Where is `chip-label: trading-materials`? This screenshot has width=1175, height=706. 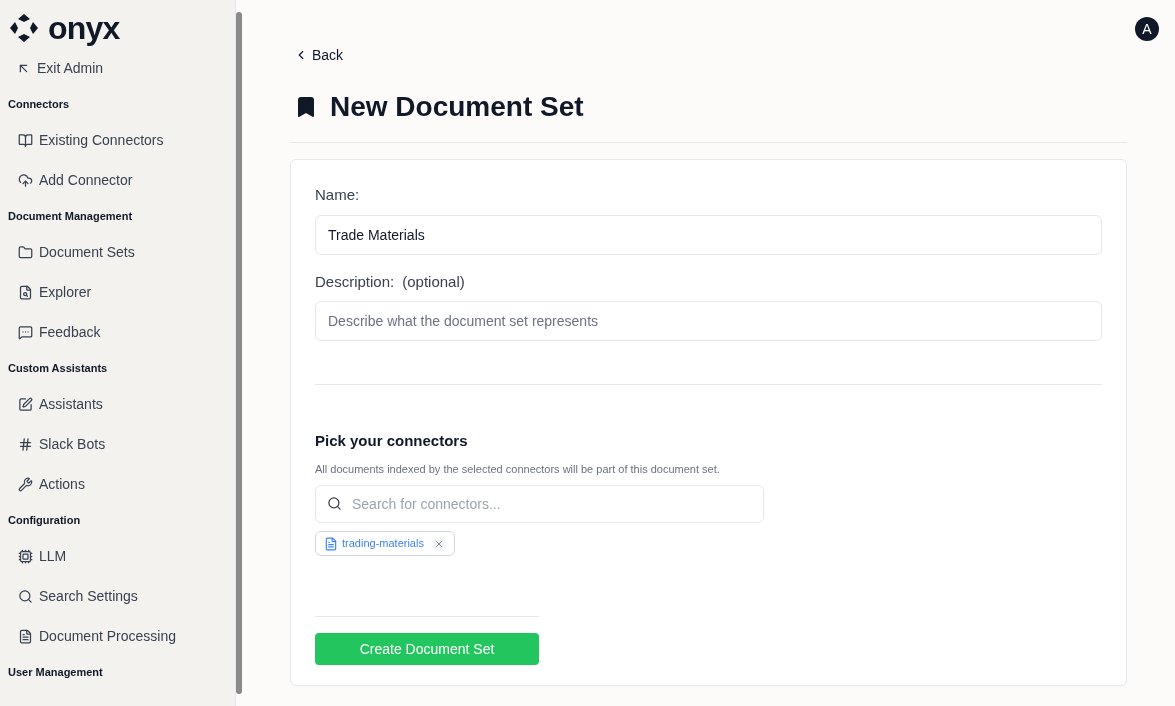 chip-label: trading-materials is located at coordinates (383, 544).